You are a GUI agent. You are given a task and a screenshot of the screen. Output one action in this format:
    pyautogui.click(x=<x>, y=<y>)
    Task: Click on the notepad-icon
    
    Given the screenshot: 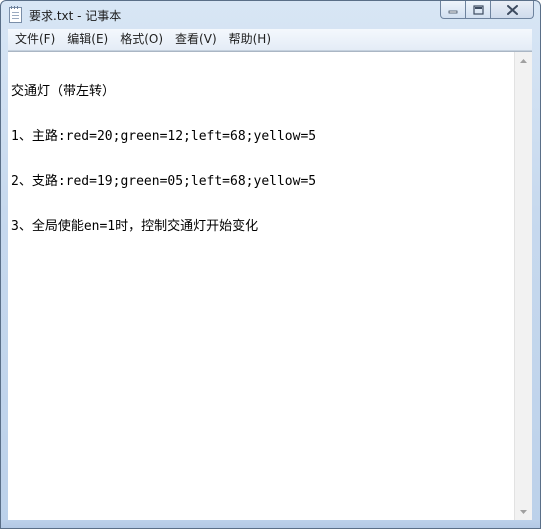 What is the action you would take?
    pyautogui.click(x=15, y=14)
    